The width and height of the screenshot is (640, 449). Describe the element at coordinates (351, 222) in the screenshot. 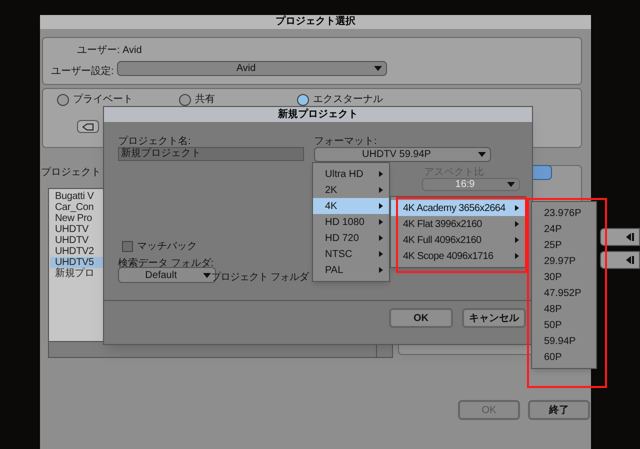

I see `menu-item: HD 1080` at that location.